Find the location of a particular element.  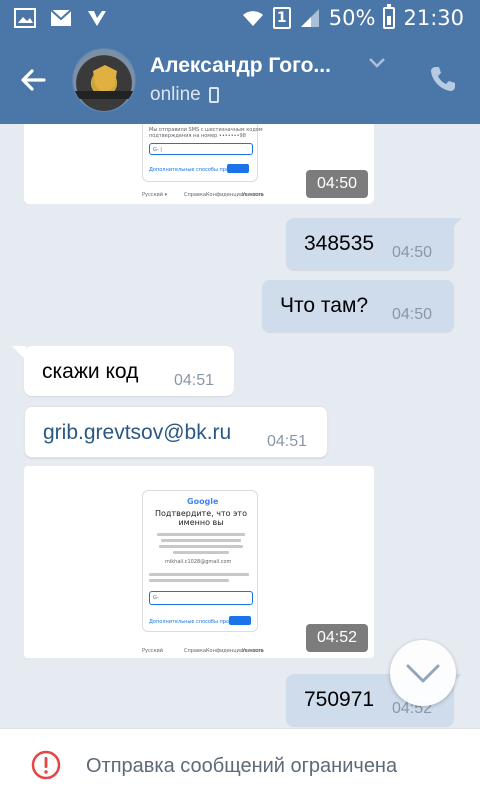

message-bubble-outgoing: 348535 04:50 is located at coordinates (374, 244).